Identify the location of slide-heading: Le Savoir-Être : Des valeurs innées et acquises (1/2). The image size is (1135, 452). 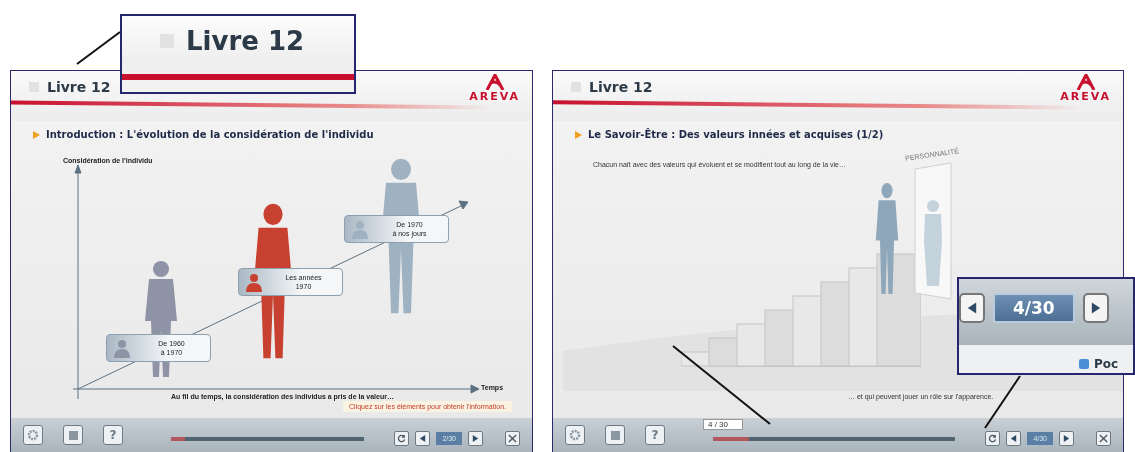
(736, 134).